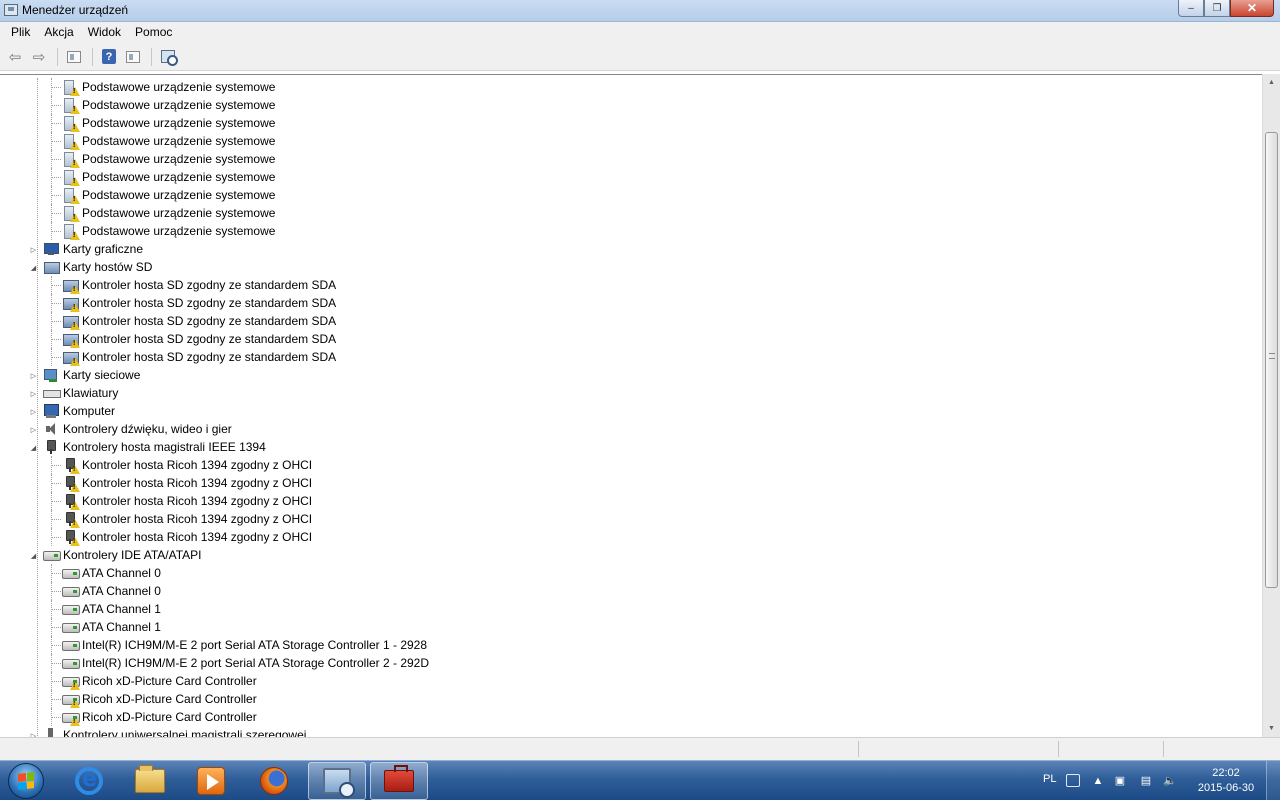 The image size is (1280, 800). What do you see at coordinates (89, 781) in the screenshot?
I see `taskbar-ie` at bounding box center [89, 781].